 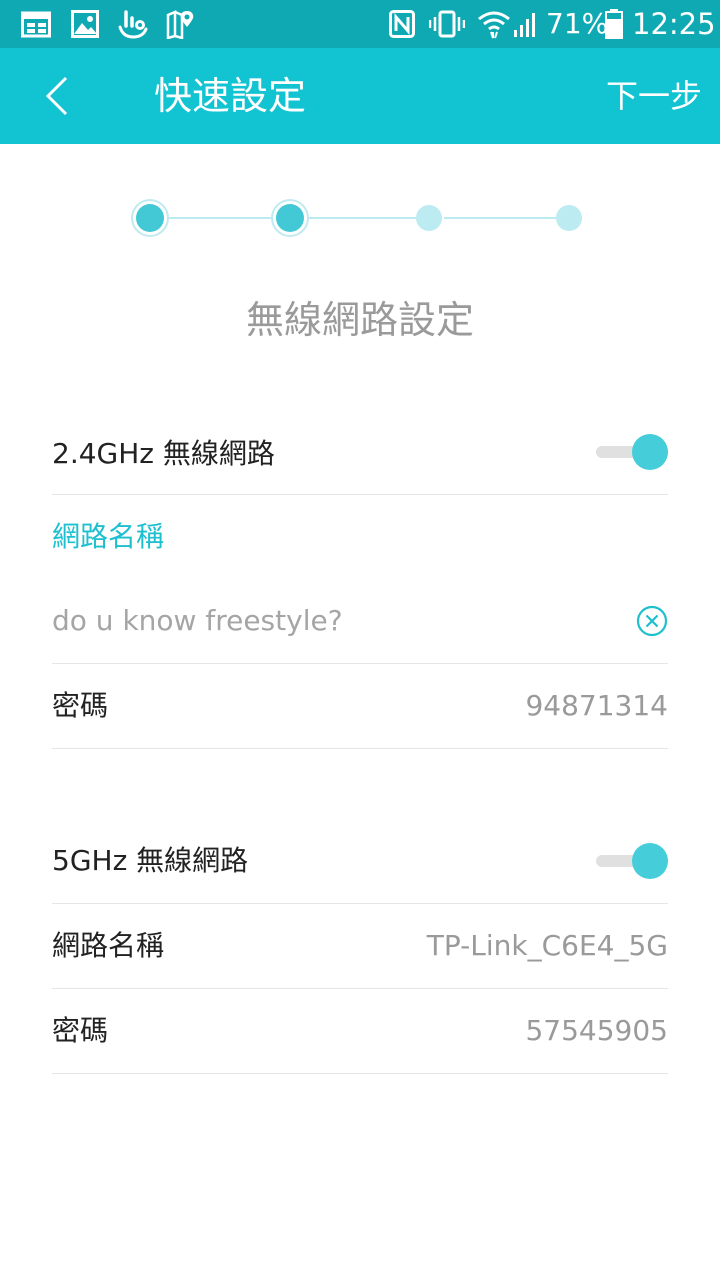 What do you see at coordinates (360, 862) in the screenshot?
I see `band-5-row: 5GHz 無線網路` at bounding box center [360, 862].